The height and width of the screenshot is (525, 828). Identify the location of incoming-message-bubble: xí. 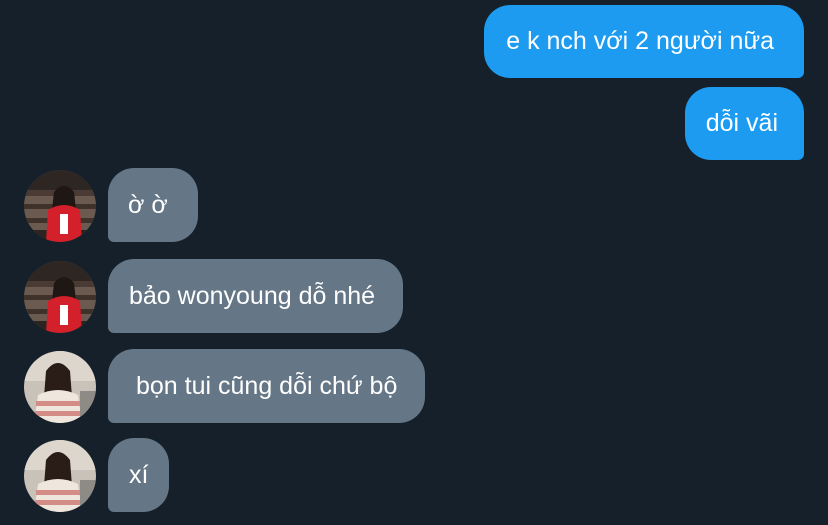
(139, 475).